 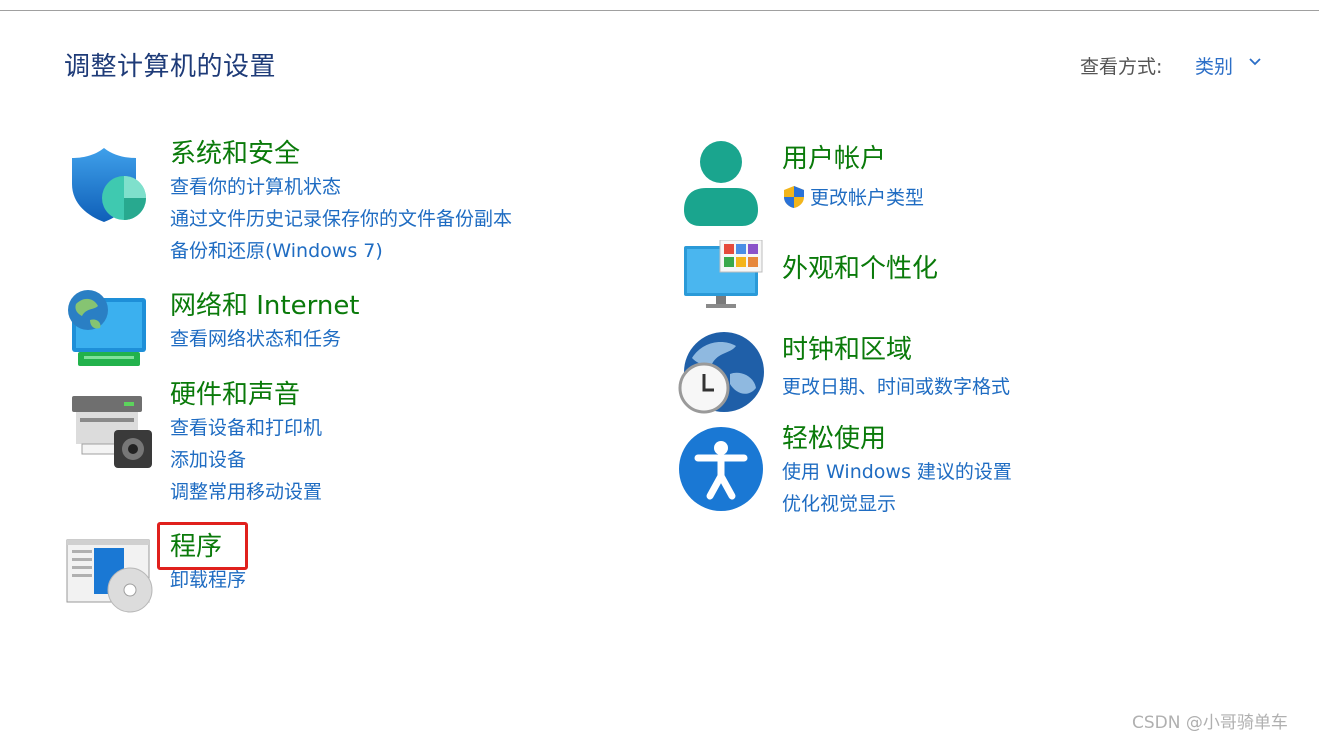 I want to click on link-change-date-time-format: 更改日期、时间或数字格式, so click(x=896, y=387).